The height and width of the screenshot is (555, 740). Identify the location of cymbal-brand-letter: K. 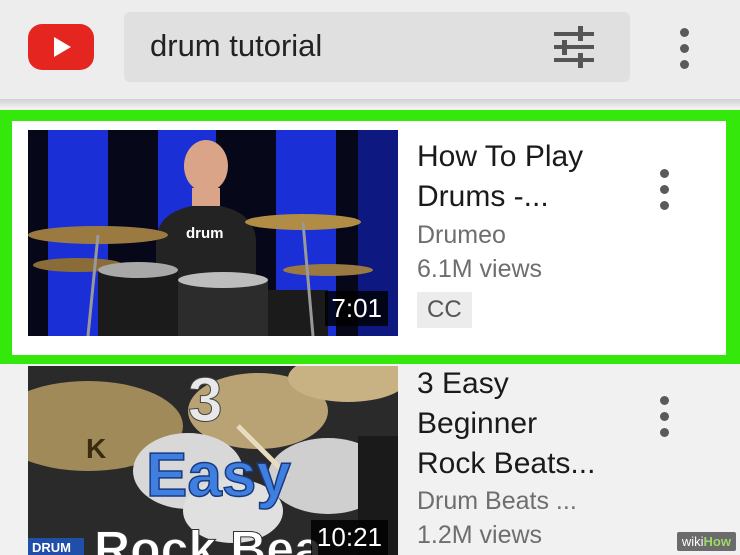
(96, 448).